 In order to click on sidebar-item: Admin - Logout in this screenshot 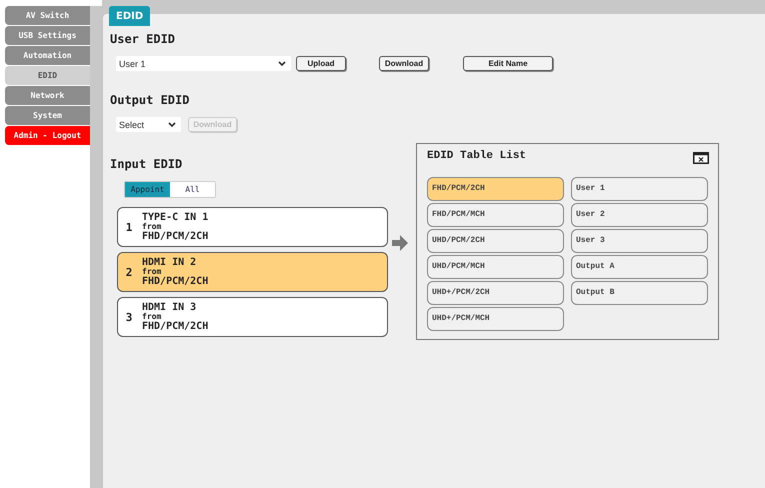, I will do `click(47, 135)`.